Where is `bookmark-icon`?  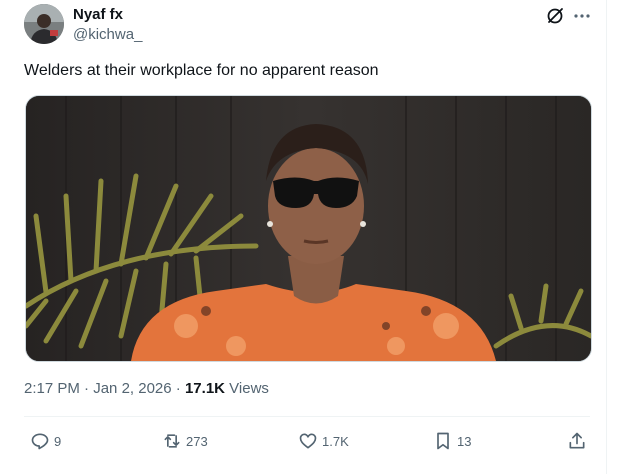 bookmark-icon is located at coordinates (443, 441).